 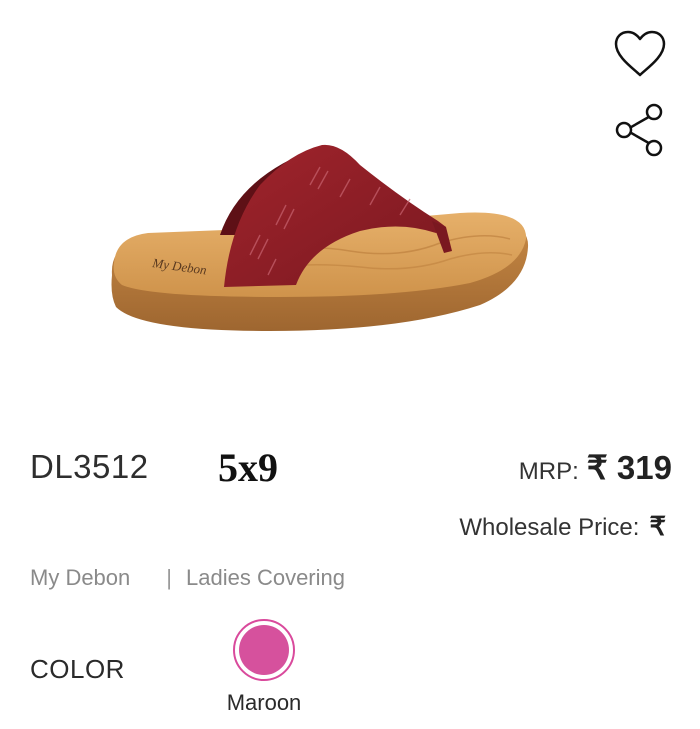 I want to click on product-size-range: 5x9, so click(x=248, y=467).